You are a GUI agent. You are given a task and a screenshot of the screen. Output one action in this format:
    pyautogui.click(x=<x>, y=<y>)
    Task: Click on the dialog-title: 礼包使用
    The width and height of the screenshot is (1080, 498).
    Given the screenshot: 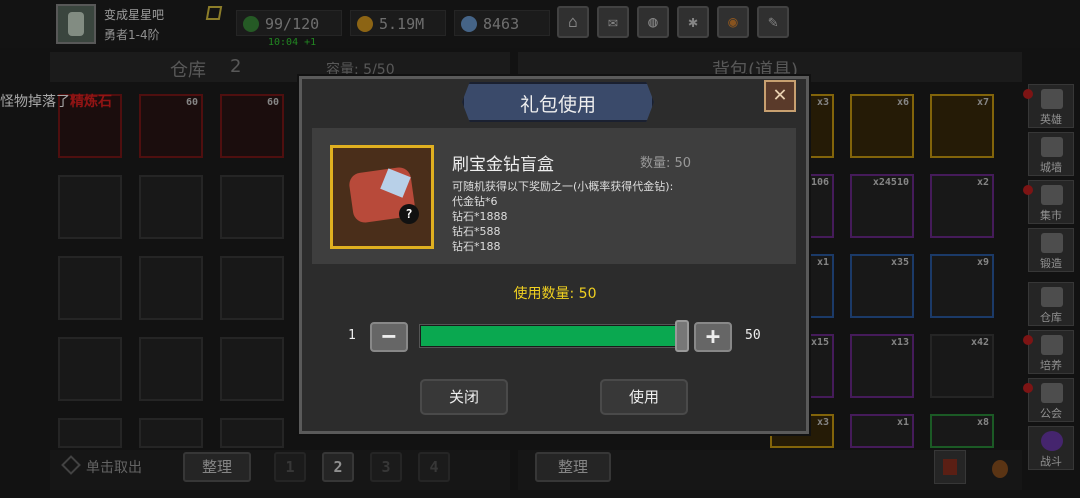 What is the action you would take?
    pyautogui.click(x=557, y=105)
    